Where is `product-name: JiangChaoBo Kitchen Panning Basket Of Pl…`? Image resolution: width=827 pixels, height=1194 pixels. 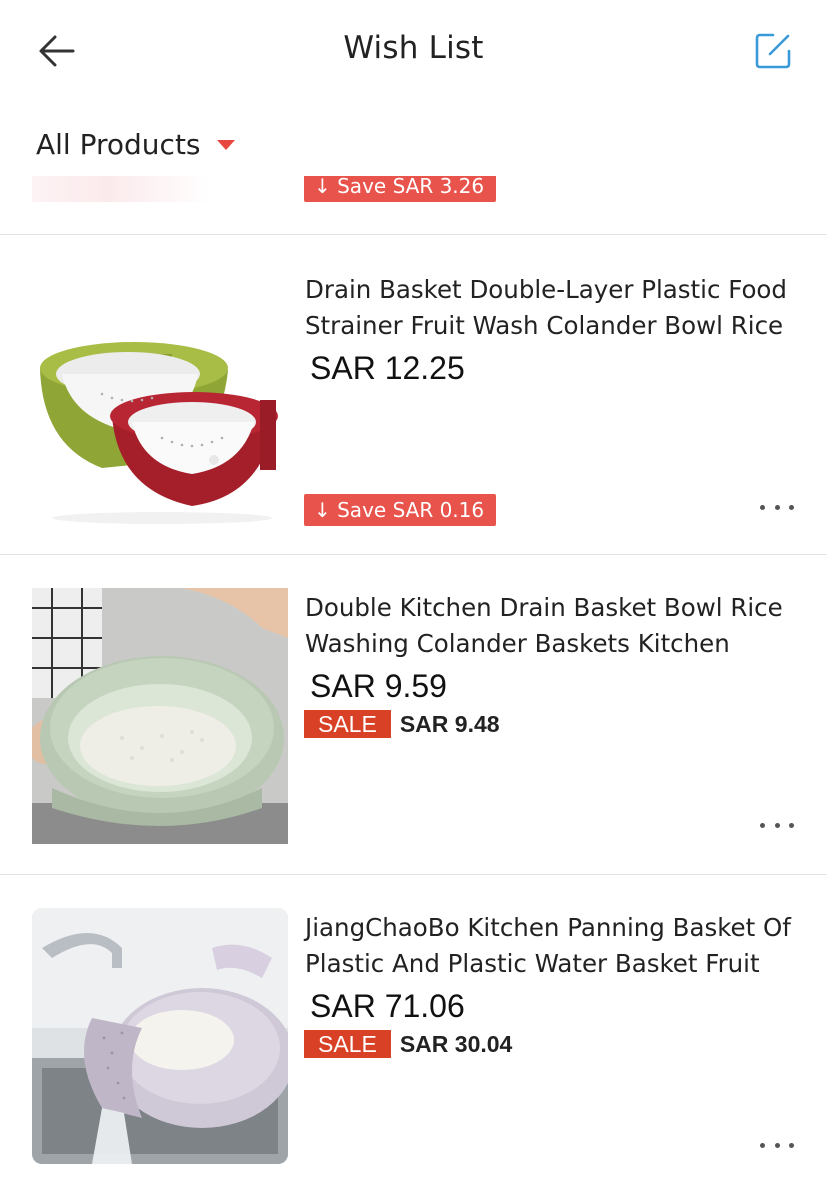
product-name: JiangChaoBo Kitchen Panning Basket Of Pl… is located at coordinates (555, 946).